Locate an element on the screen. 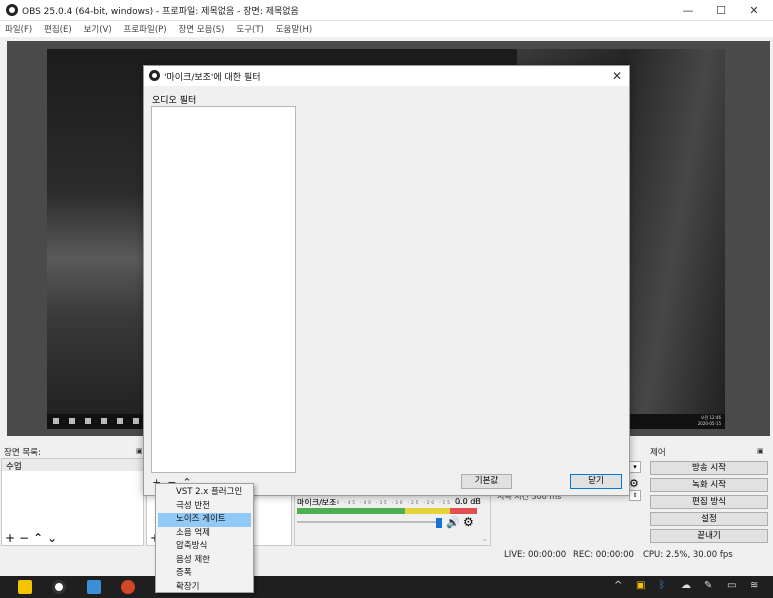  menu-item-vst: VST 2.x 플러그인 is located at coordinates (204, 493).